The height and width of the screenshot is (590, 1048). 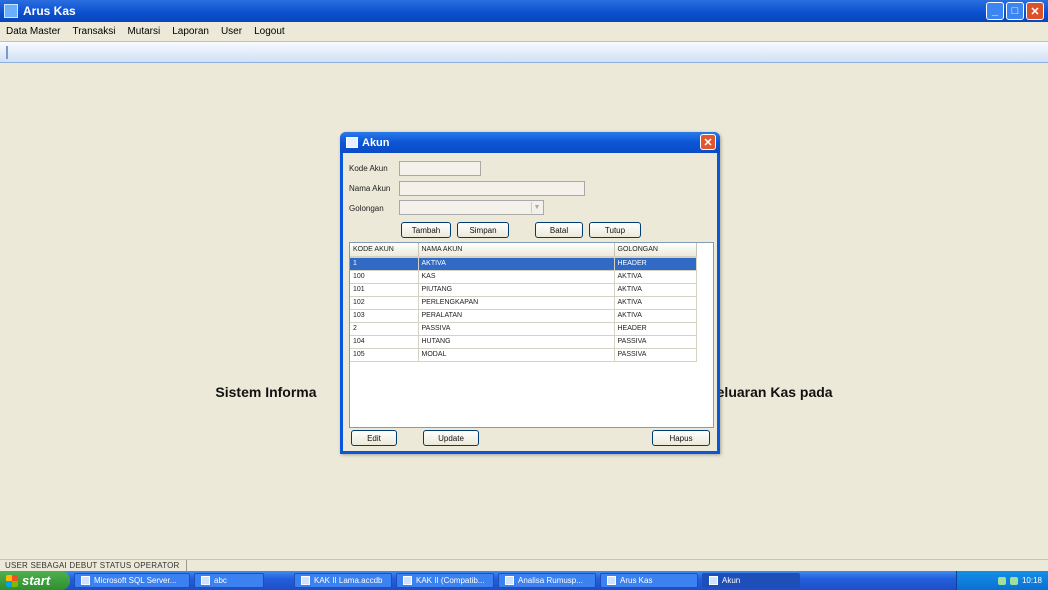 I want to click on menu-transaksi: Transaksi, so click(x=93, y=31).